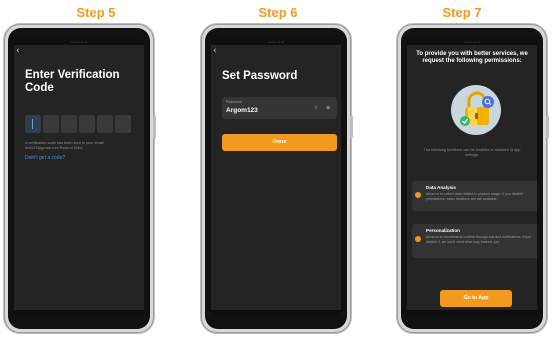 Image resolution: width=552 pixels, height=337 pixels. Describe the element at coordinates (441, 187) in the screenshot. I see `permission-title: Data Analysis` at that location.